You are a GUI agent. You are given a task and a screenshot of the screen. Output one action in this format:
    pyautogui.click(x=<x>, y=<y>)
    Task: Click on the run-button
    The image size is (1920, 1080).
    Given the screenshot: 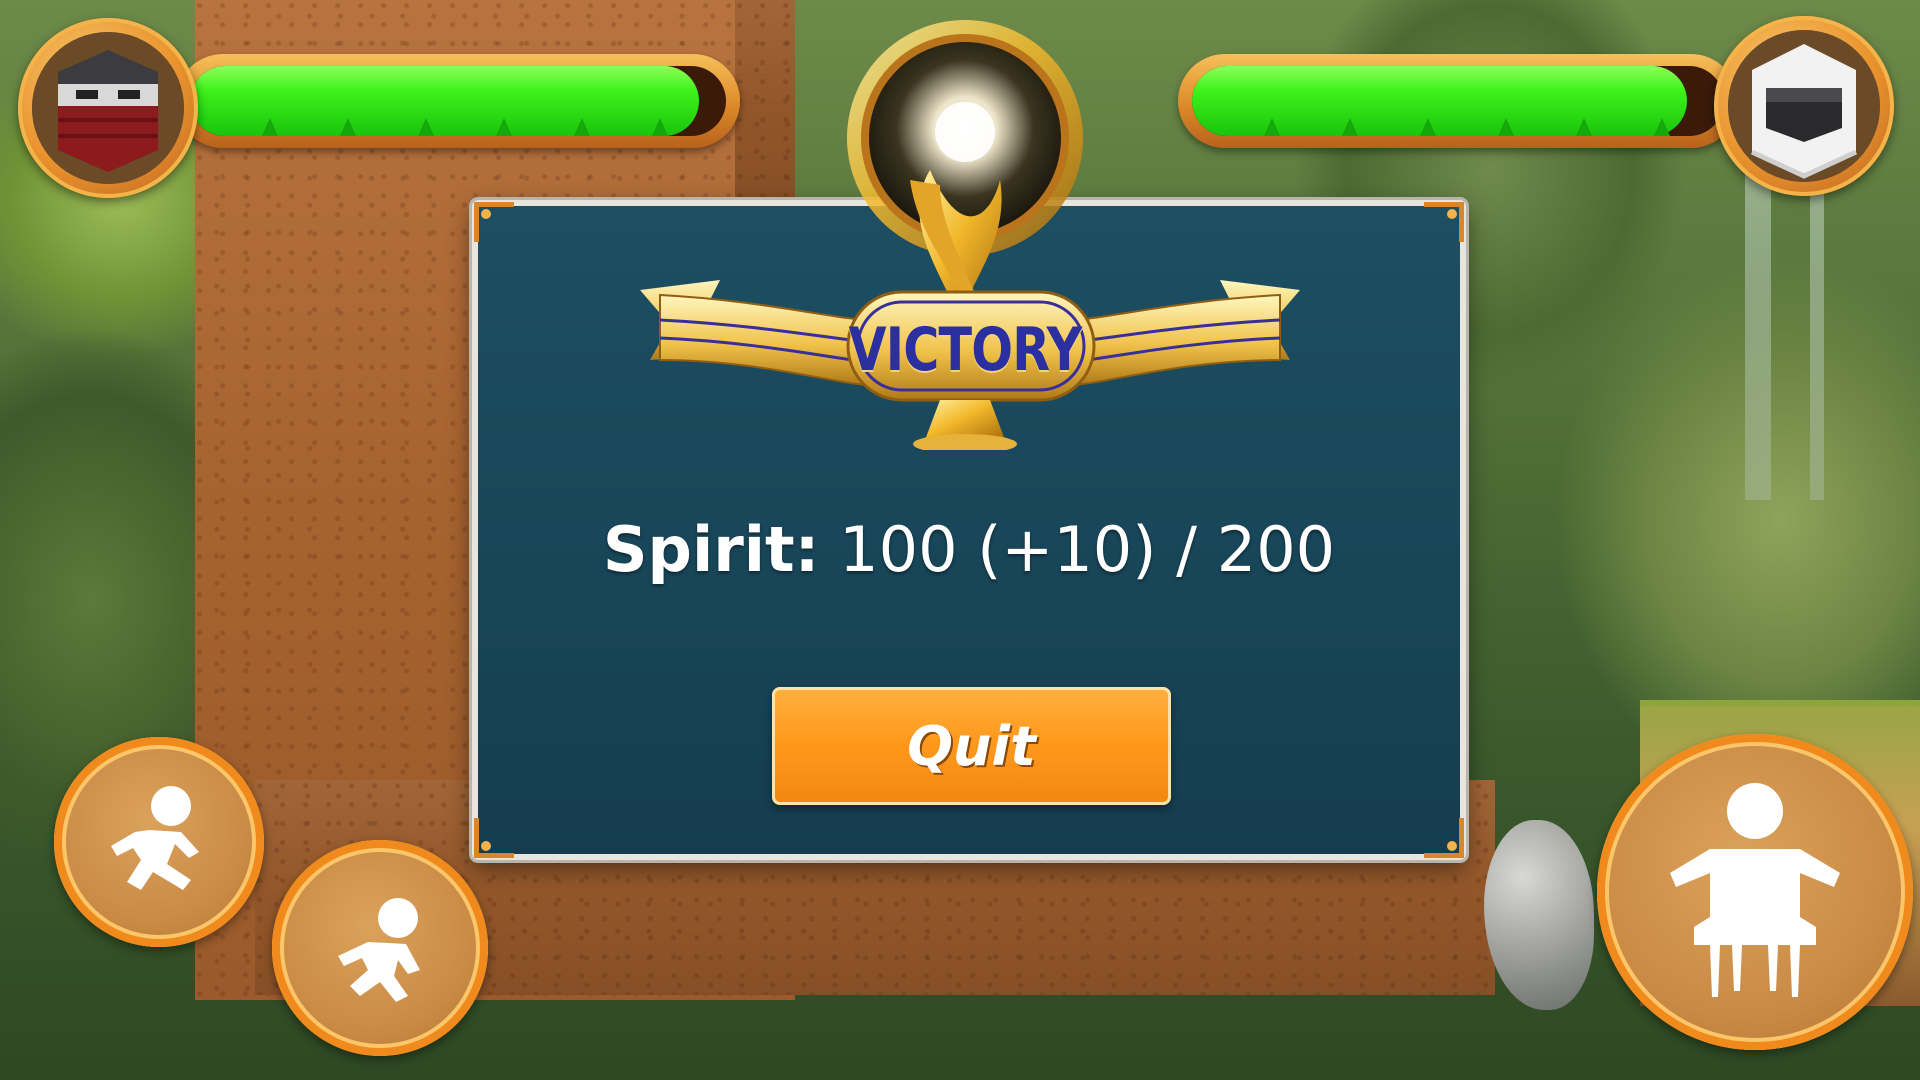 What is the action you would take?
    pyautogui.click(x=159, y=842)
    